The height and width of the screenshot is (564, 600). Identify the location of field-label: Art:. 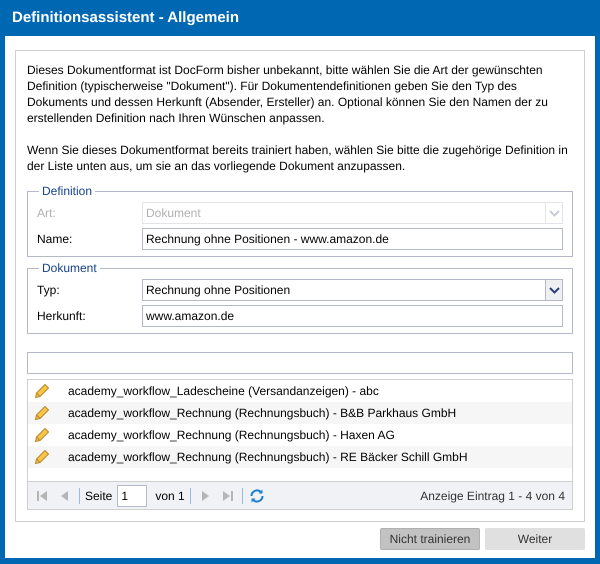
(47, 213).